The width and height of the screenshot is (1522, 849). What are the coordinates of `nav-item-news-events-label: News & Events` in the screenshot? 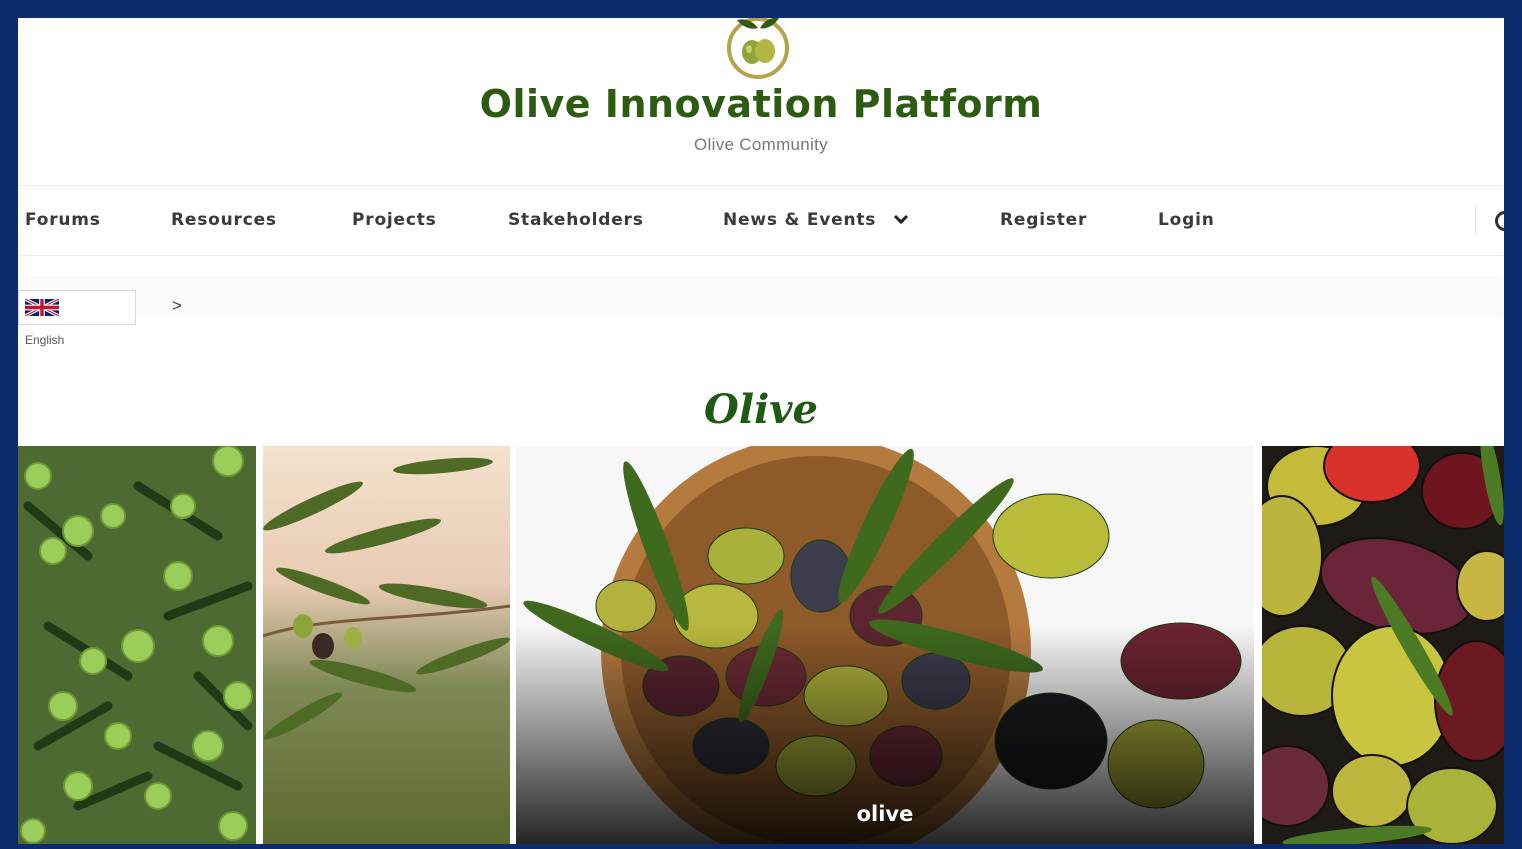 It's located at (800, 220).